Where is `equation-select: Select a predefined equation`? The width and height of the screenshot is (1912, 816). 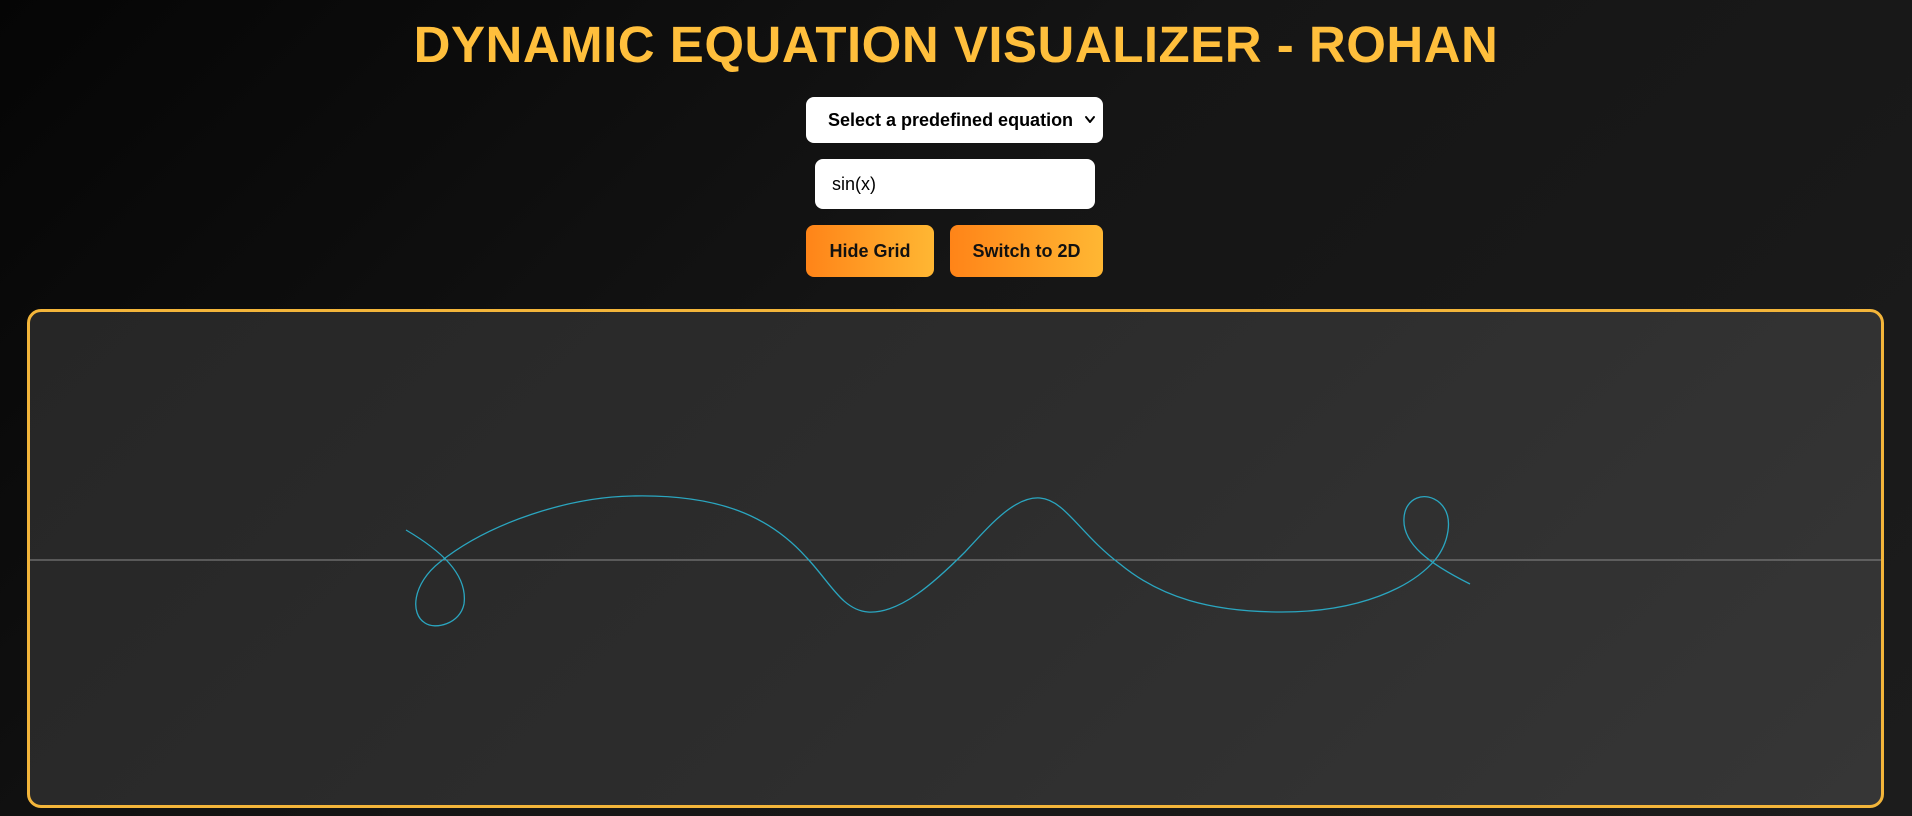
equation-select: Select a predefined equation is located at coordinates (954, 120).